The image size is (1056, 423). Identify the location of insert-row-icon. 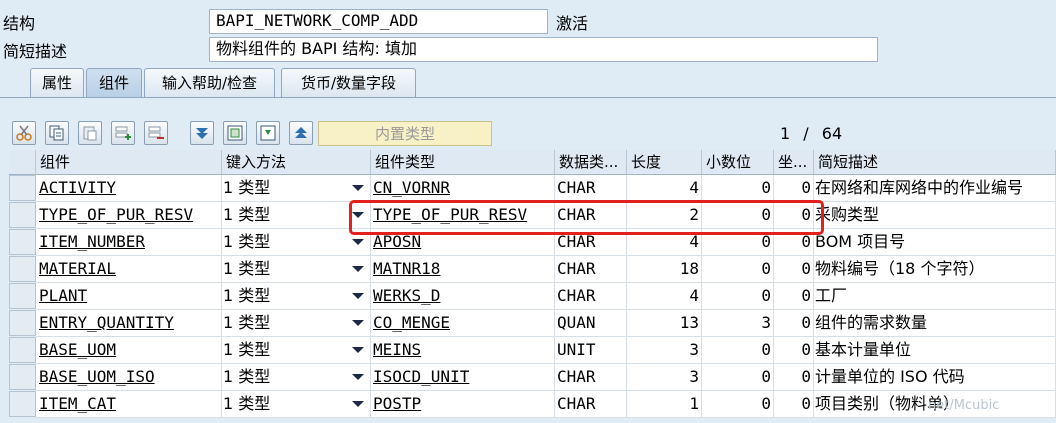
(123, 133).